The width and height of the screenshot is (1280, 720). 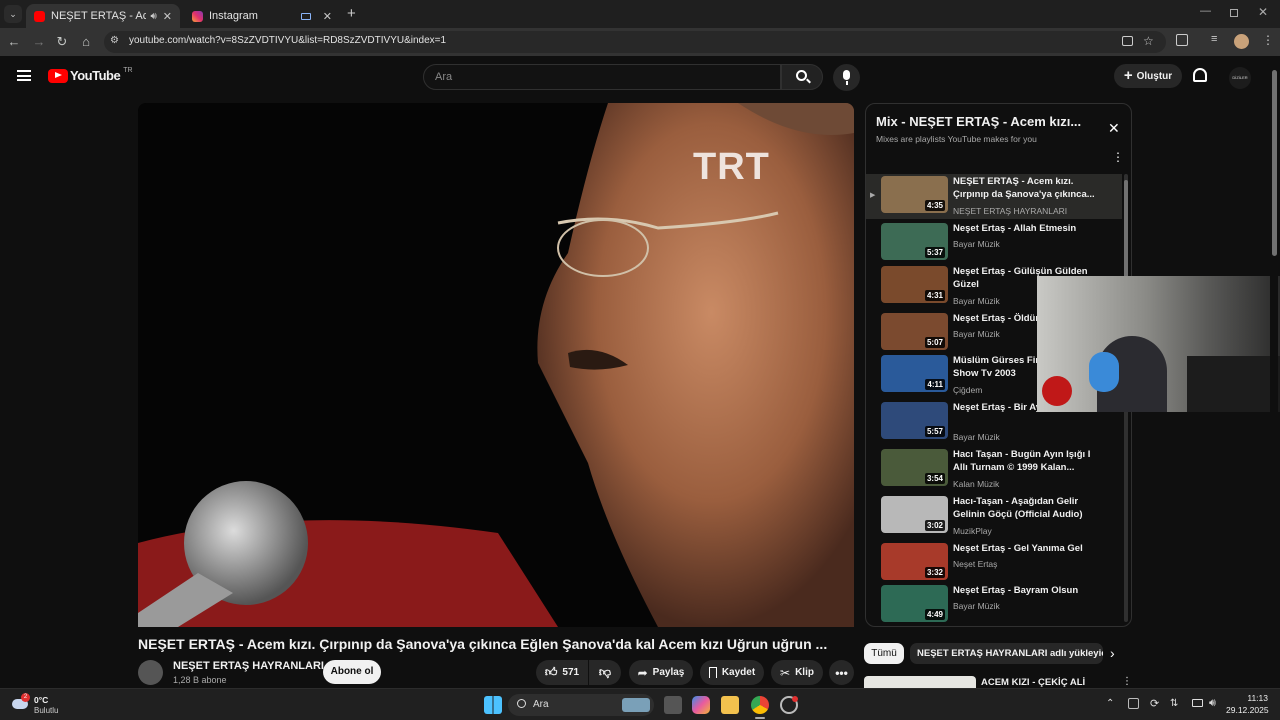 What do you see at coordinates (785, 672) in the screenshot?
I see `scissors-icon: ✂` at bounding box center [785, 672].